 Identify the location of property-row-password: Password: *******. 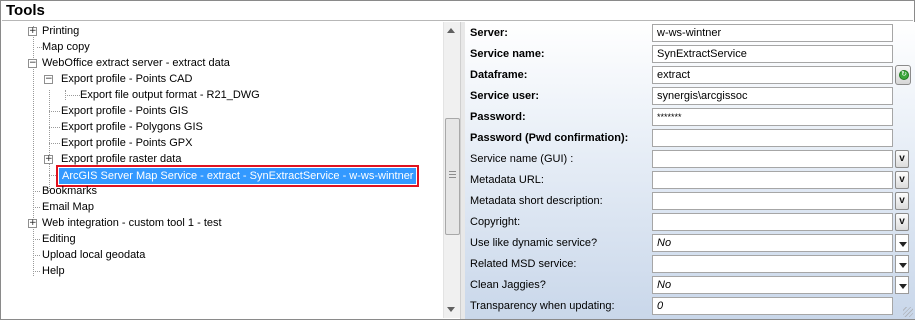
(690, 117).